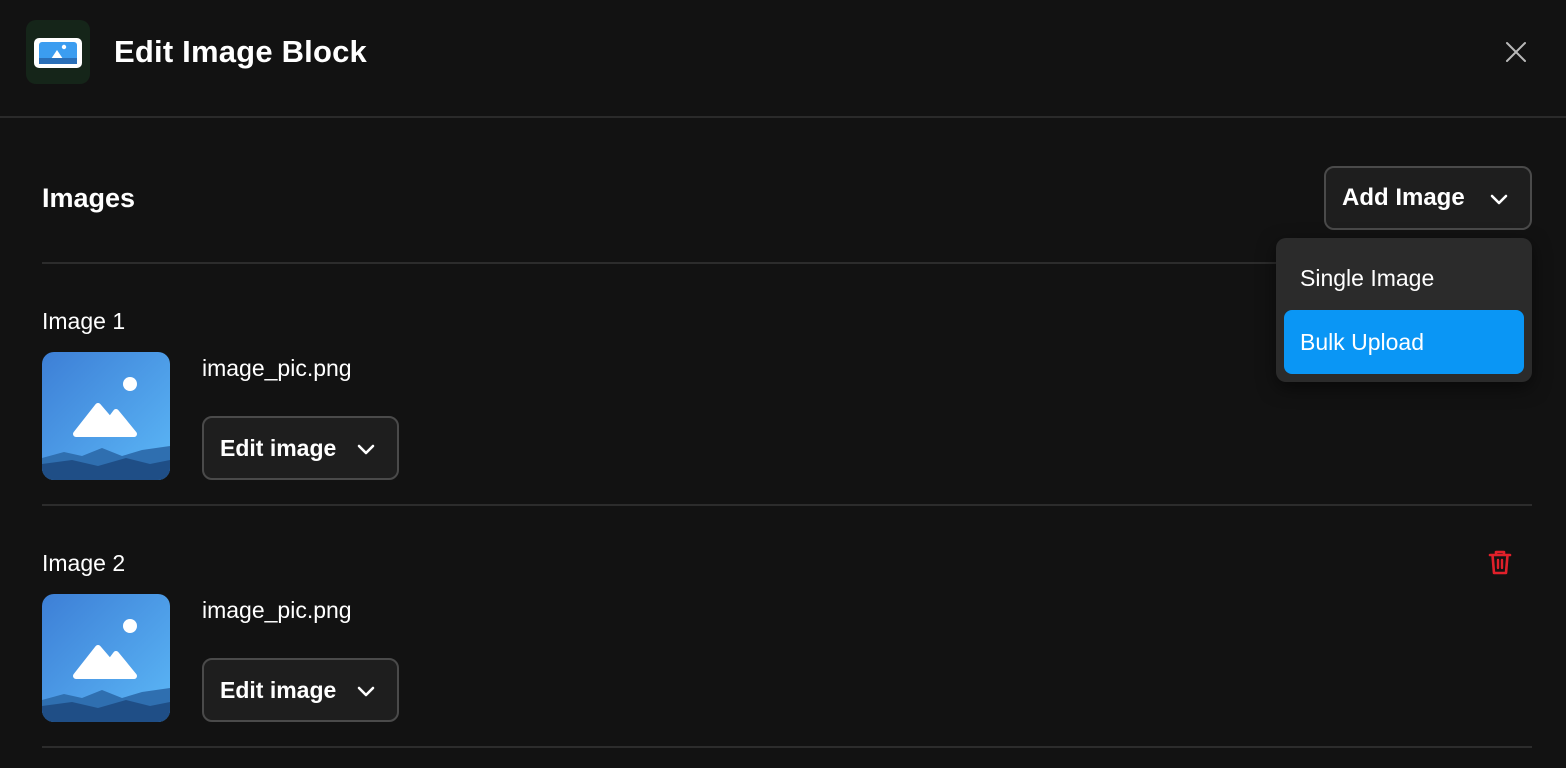 Image resolution: width=1566 pixels, height=768 pixels. I want to click on menu-item-single-image: Single Image, so click(1404, 278).